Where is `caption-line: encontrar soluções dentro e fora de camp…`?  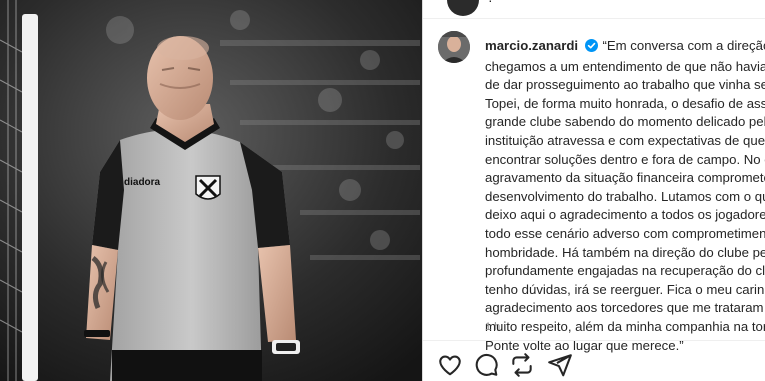 caption-line: encontrar soluções dentro e fora de camp… is located at coordinates (625, 159).